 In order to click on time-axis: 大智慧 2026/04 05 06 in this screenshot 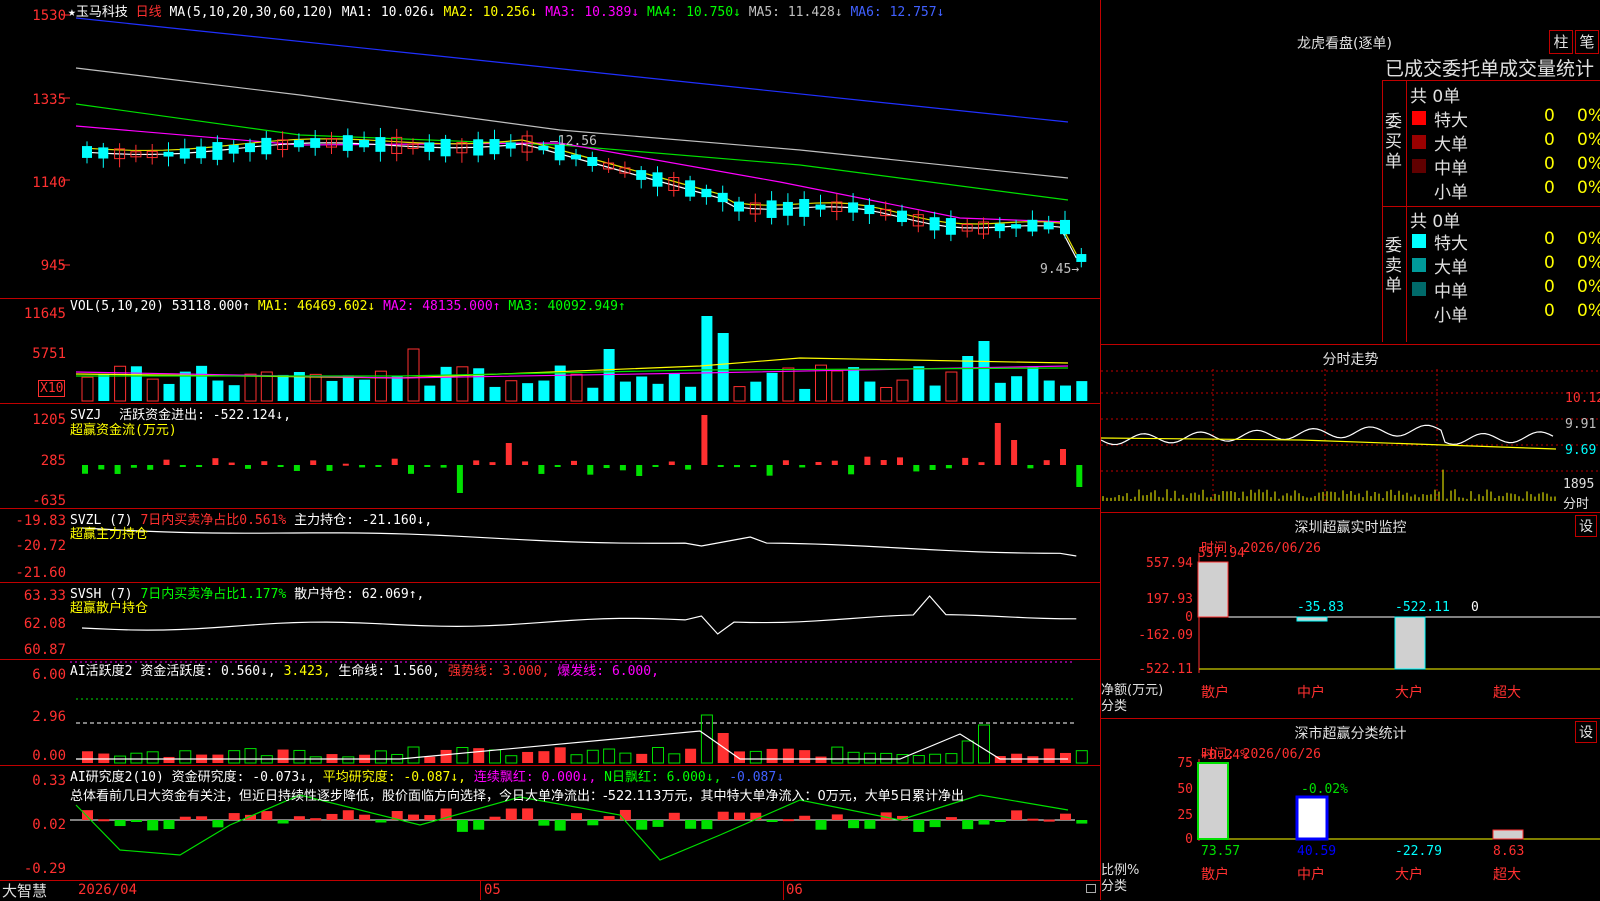, I will do `click(550, 890)`.